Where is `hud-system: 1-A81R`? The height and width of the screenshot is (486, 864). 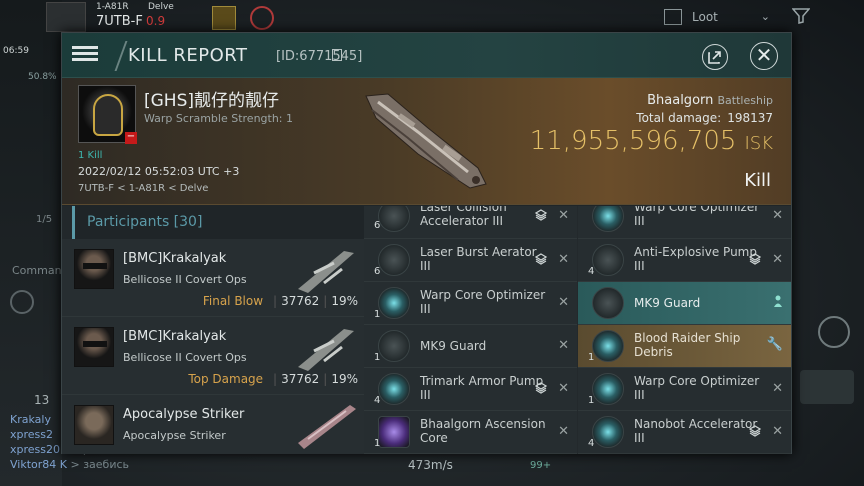
hud-system: 1-A81R is located at coordinates (112, 7).